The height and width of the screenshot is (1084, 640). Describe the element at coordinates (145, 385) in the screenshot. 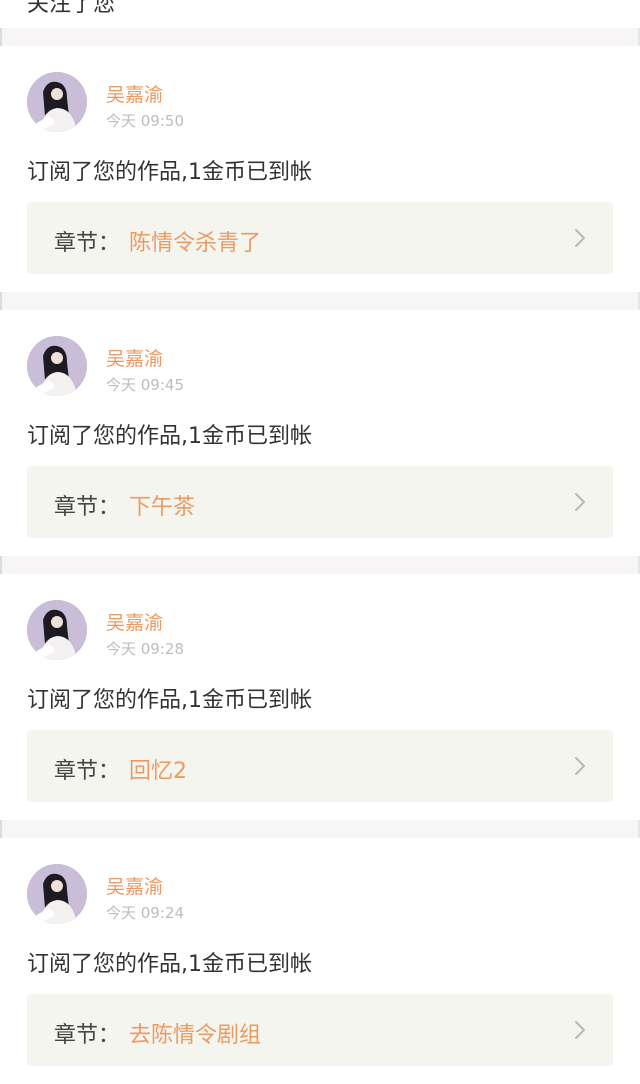

I see `timestamp: 今天 09:45` at that location.